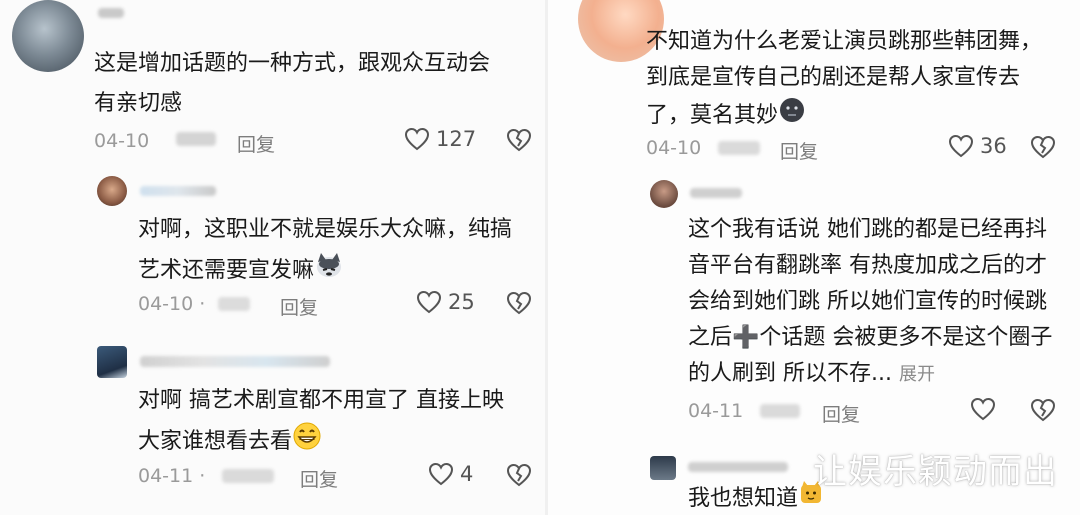 The height and width of the screenshot is (518, 1080). What do you see at coordinates (461, 302) in the screenshot?
I see `like-count: 25` at bounding box center [461, 302].